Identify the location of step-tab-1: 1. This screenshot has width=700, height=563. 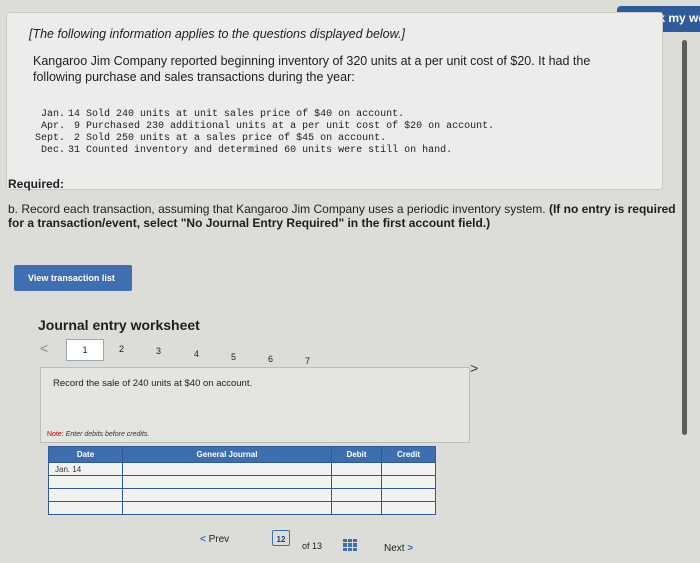
(85, 350).